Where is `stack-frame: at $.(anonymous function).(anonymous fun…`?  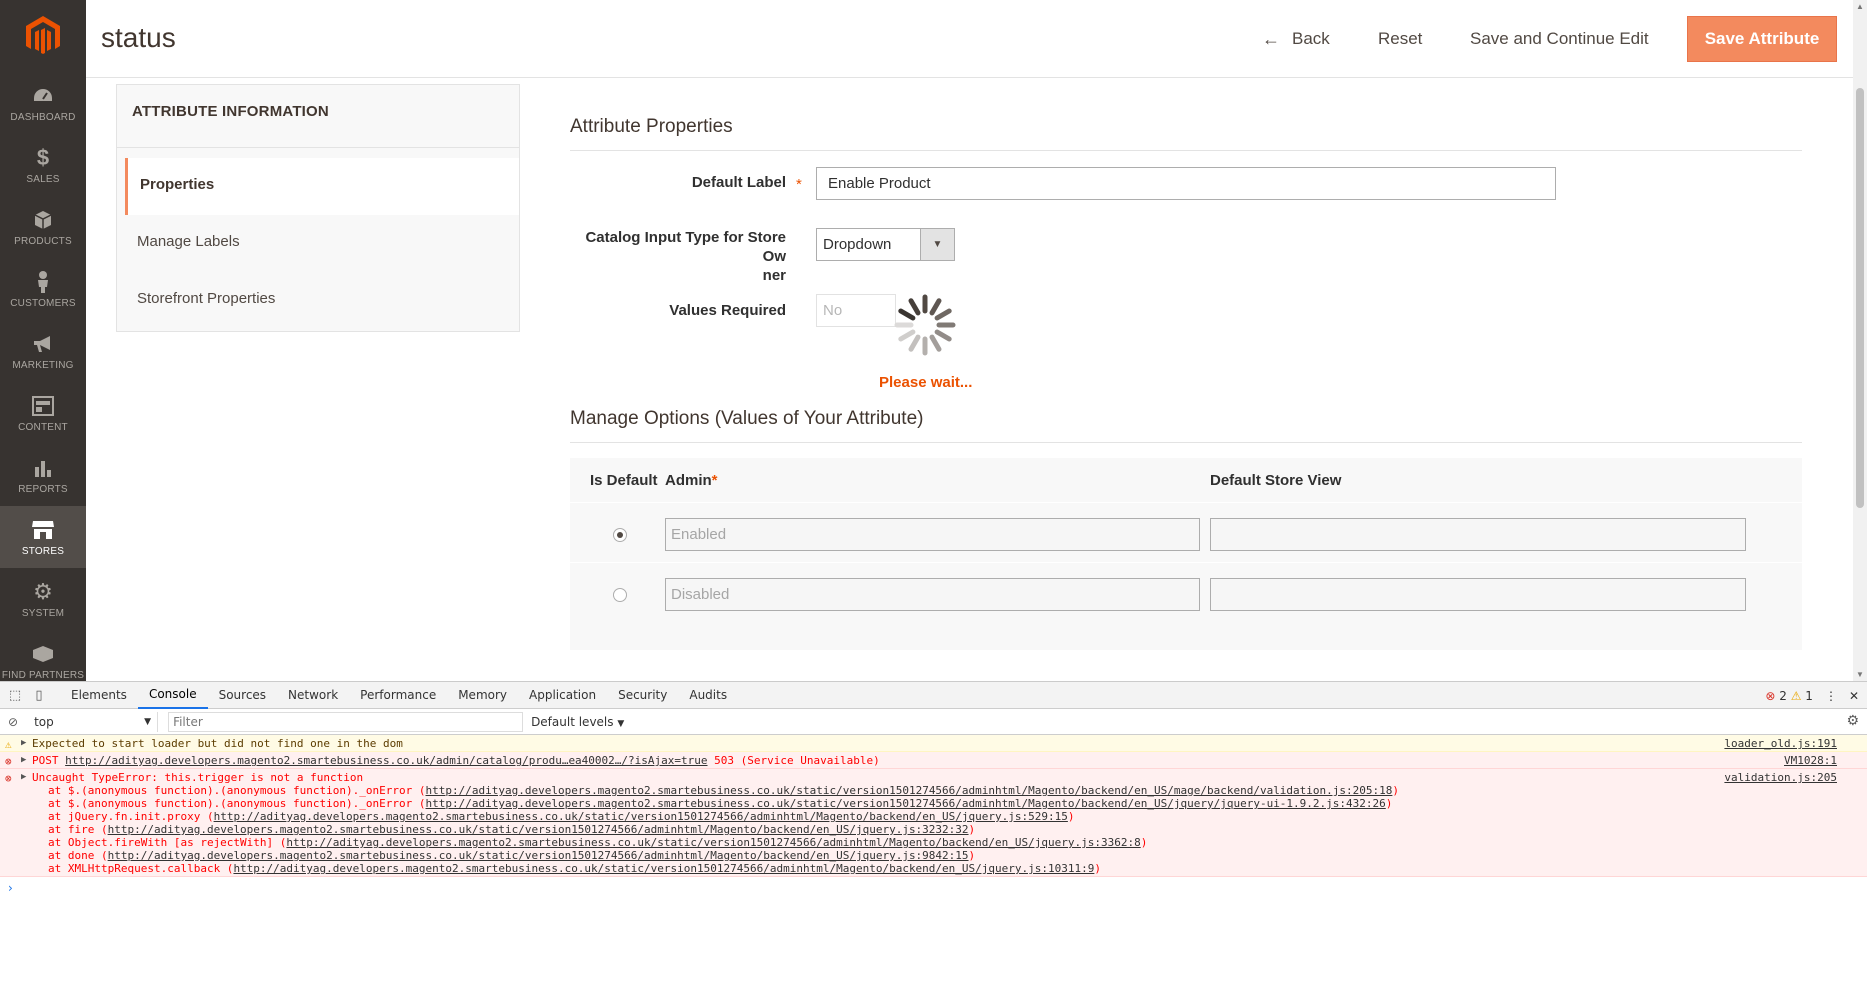 stack-frame: at $.(anonymous function).(anonymous fun… is located at coordinates (945, 790).